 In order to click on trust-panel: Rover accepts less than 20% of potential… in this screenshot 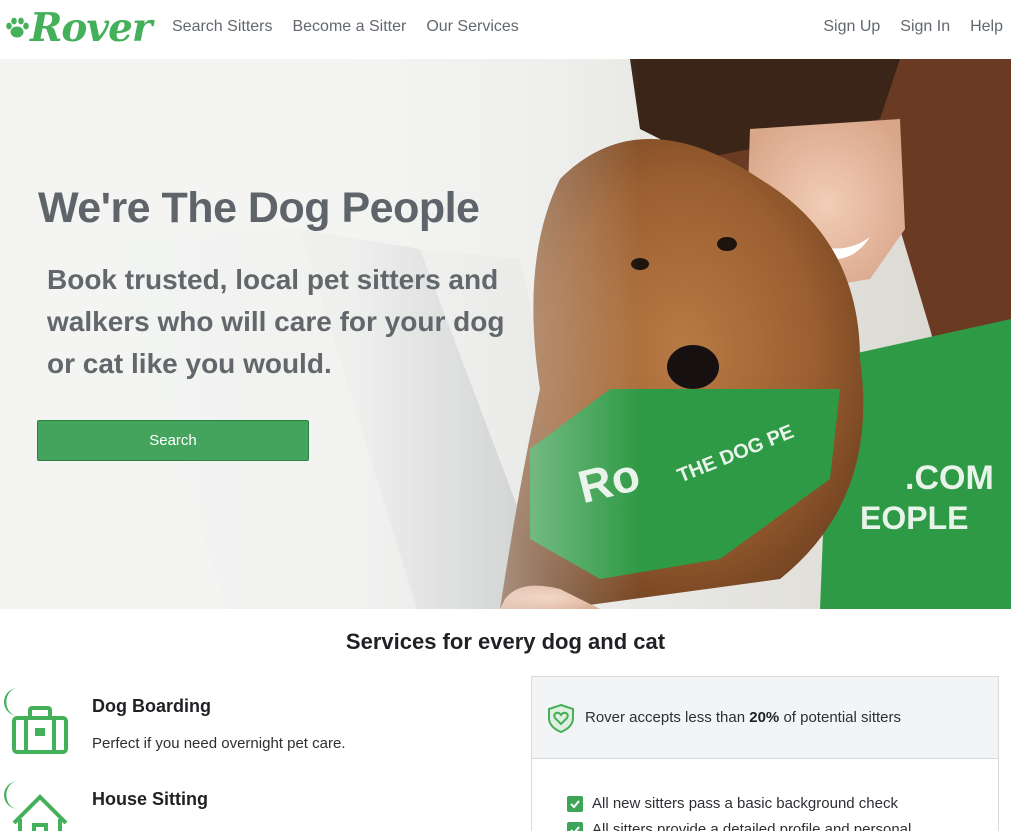, I will do `click(765, 753)`.